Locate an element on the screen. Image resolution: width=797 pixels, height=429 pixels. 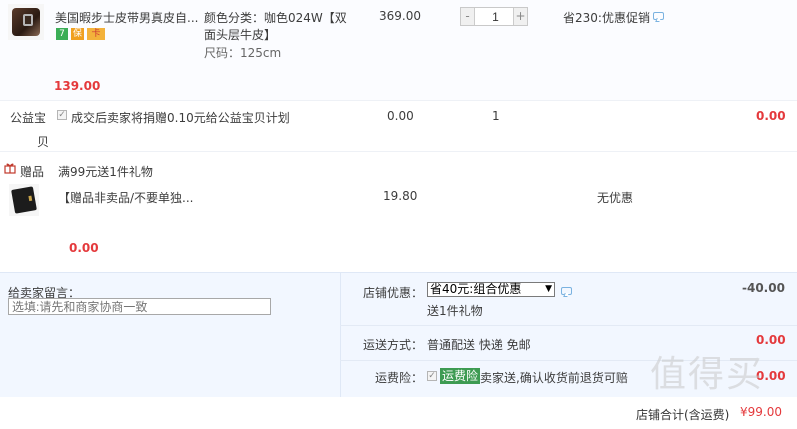
store-discount-select: 省40元:组合优惠 ▼ is located at coordinates (491, 289).